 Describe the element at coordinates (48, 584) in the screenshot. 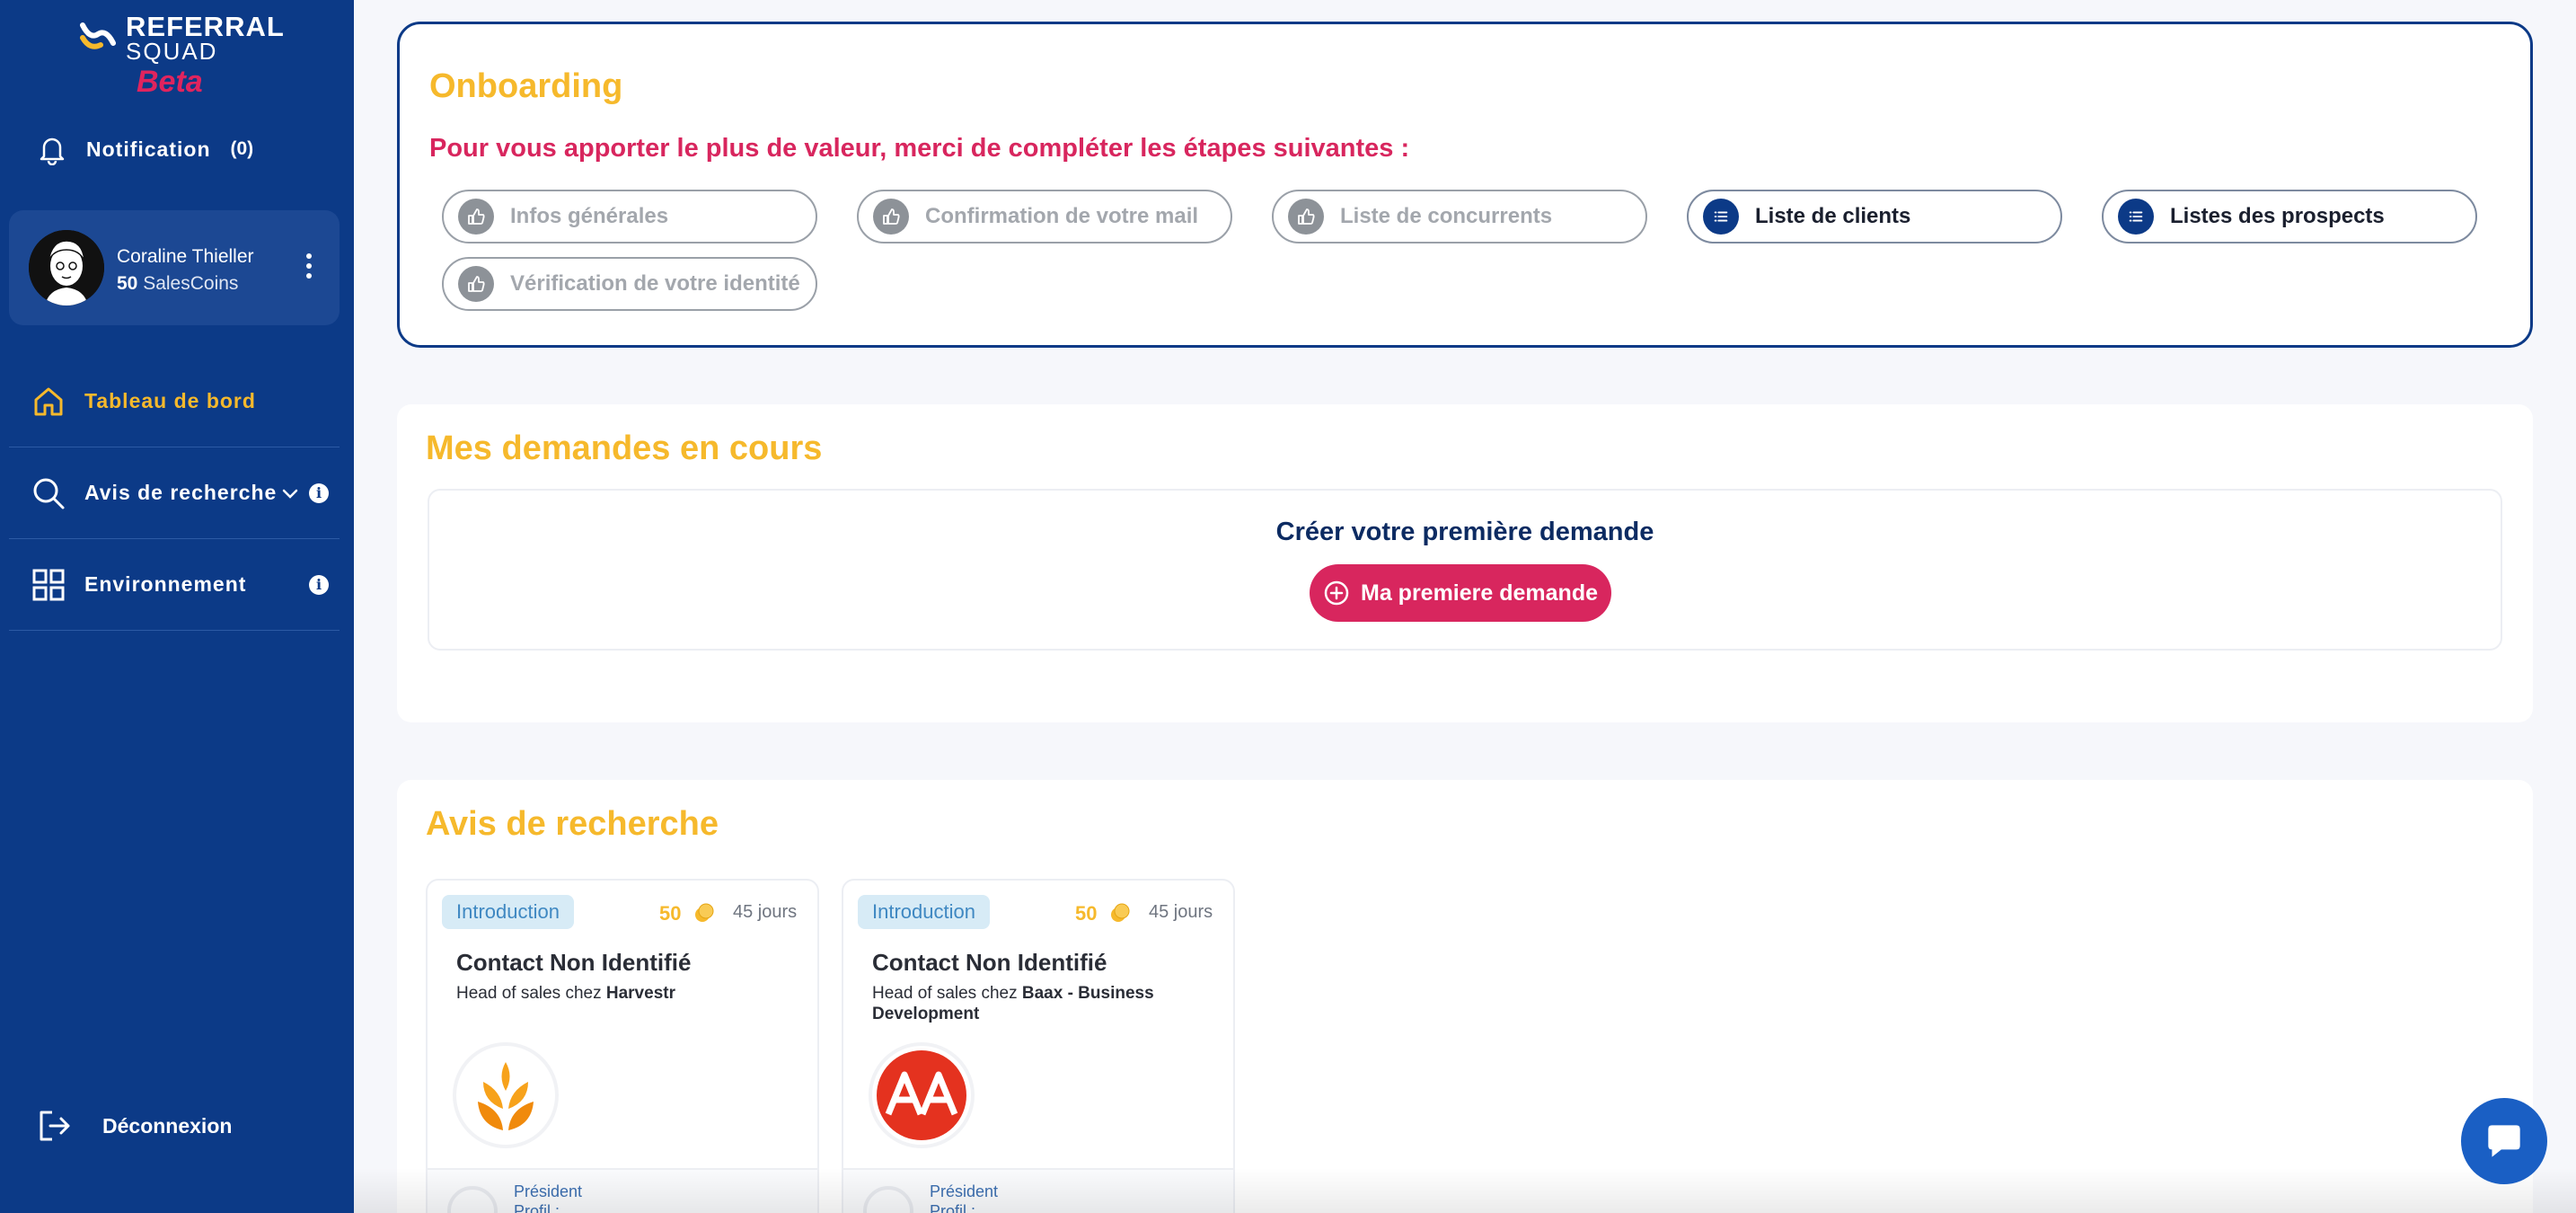

I see `grid-icon` at that location.